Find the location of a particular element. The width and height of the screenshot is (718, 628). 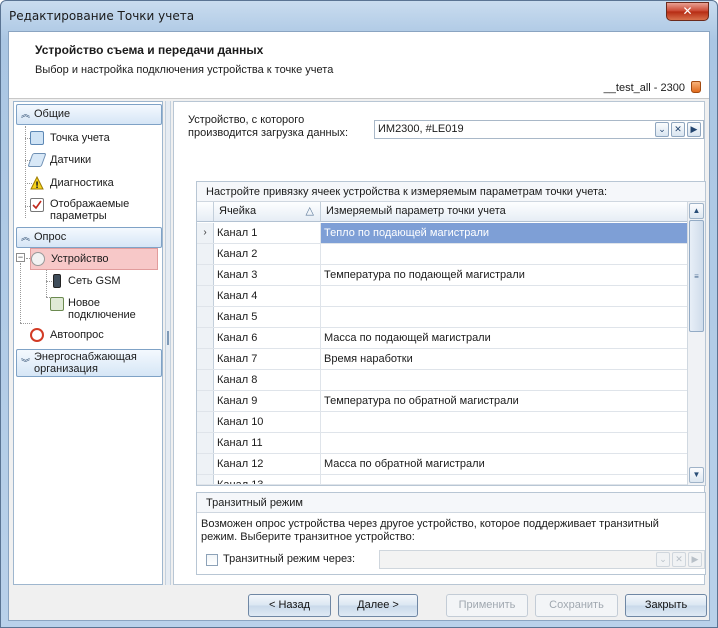

cell-parameter: Температура по подающей магистрали is located at coordinates (504, 275).